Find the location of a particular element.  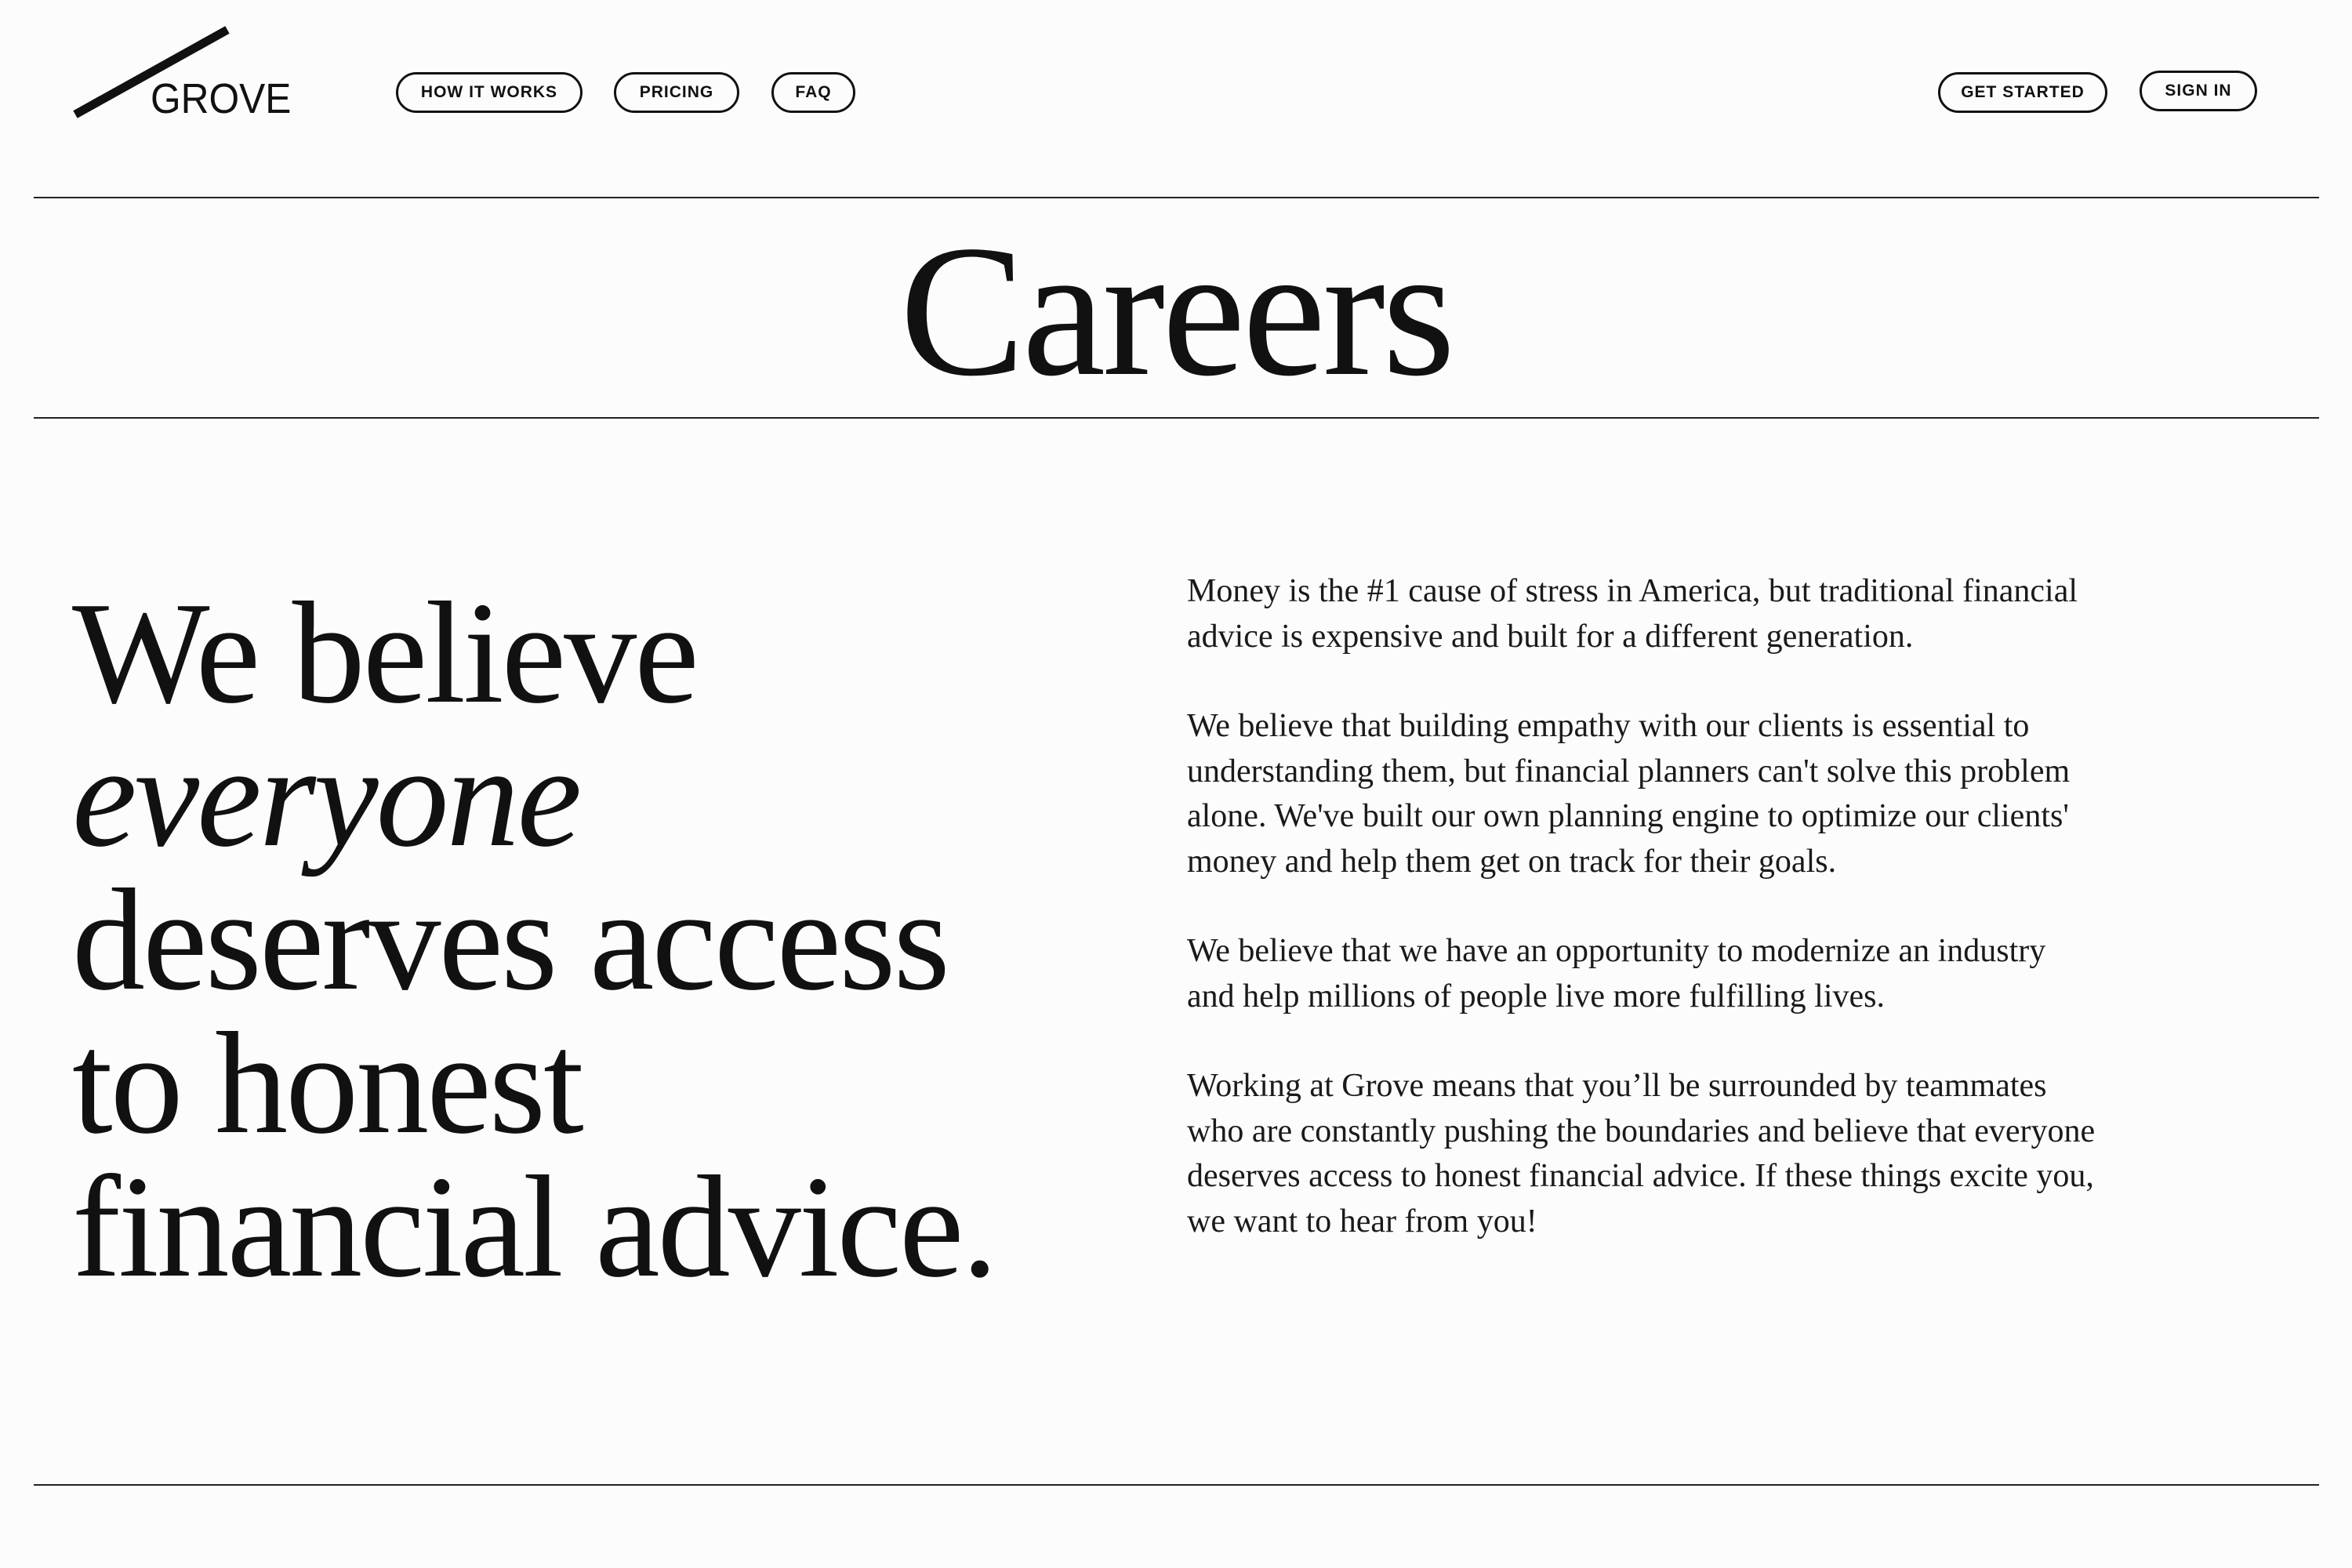

get-started-button: GET STARTED is located at coordinates (2023, 92).